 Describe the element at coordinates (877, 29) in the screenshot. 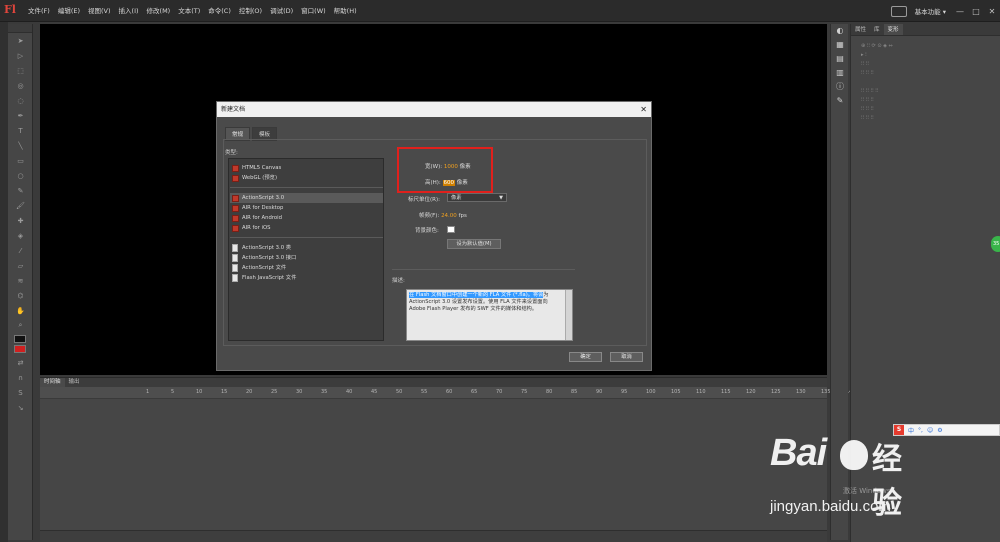

I see `tab-library: 库` at that location.